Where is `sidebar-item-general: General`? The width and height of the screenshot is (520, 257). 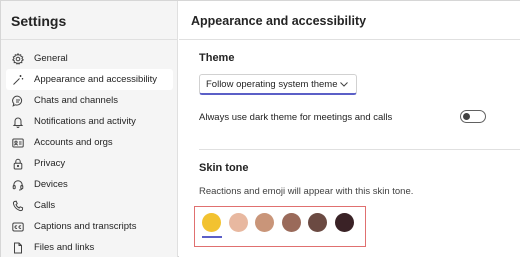 sidebar-item-general: General is located at coordinates (89, 58).